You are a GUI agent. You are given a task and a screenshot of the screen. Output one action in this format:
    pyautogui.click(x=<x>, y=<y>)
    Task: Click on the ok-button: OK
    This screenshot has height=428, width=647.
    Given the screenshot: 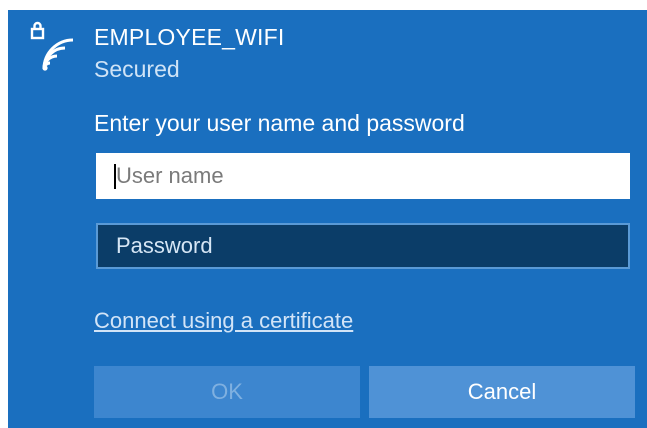 What is the action you would take?
    pyautogui.click(x=227, y=392)
    